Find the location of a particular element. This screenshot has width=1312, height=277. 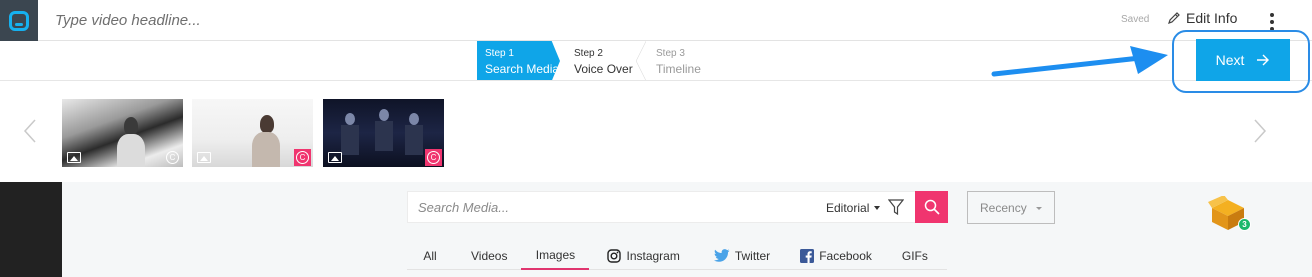

step-timeline: Step 3 Timeline is located at coordinates (688, 61).